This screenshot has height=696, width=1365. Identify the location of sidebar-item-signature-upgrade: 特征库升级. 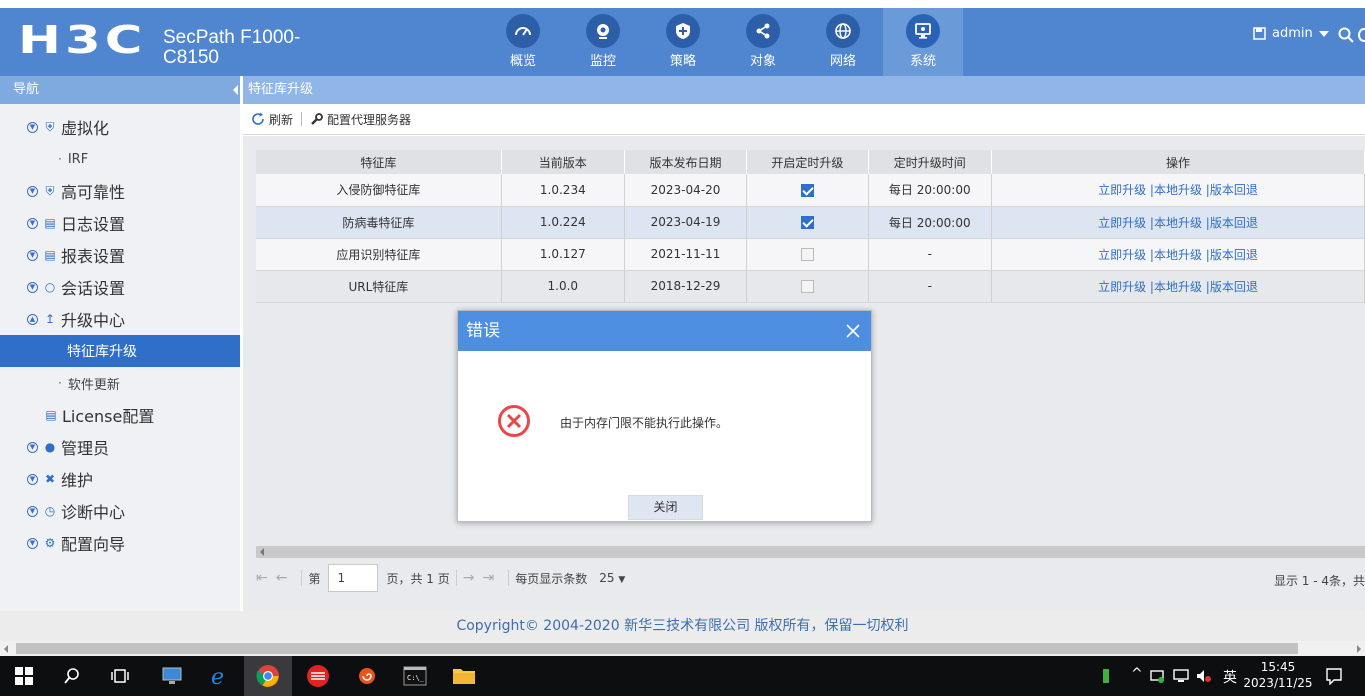
(120, 351).